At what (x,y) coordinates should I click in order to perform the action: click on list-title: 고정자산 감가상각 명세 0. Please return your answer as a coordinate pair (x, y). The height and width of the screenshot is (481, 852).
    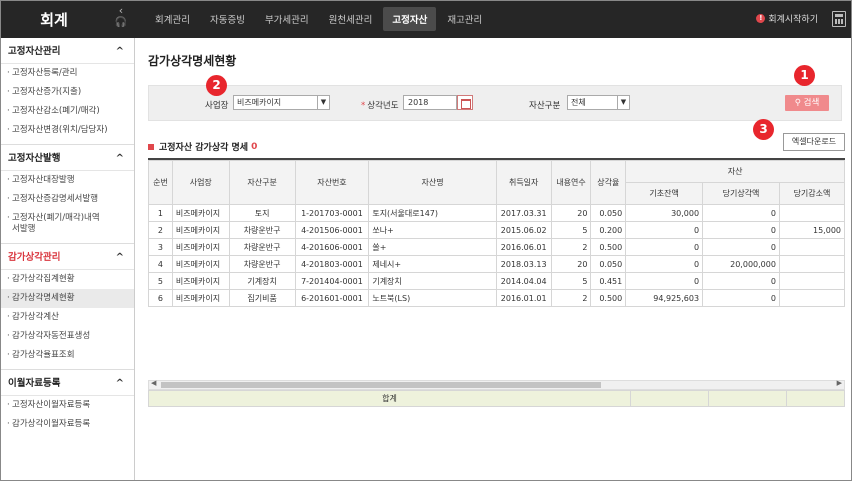
    Looking at the image, I should click on (202, 146).